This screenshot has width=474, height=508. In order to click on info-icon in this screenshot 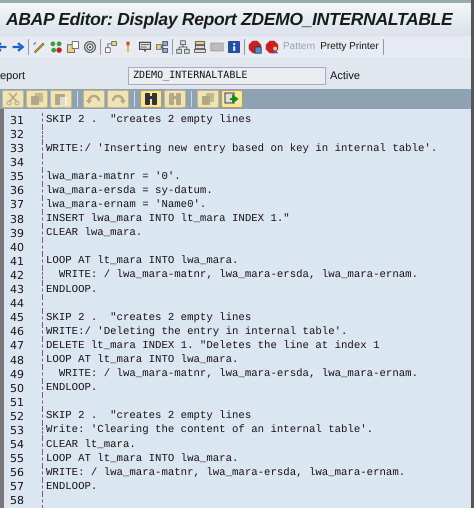, I will do `click(234, 47)`.